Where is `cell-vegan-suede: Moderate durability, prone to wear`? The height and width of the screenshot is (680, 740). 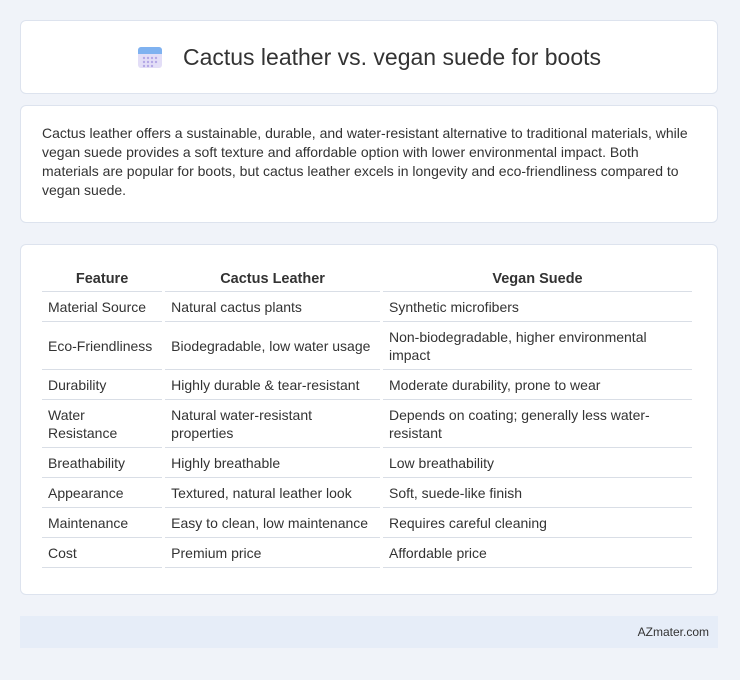 cell-vegan-suede: Moderate durability, prone to wear is located at coordinates (537, 385).